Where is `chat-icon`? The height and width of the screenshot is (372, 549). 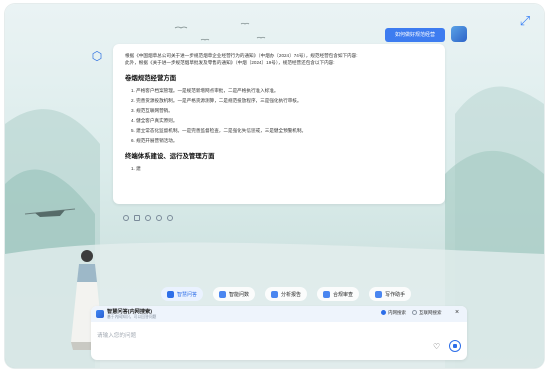 chat-icon is located at coordinates (170, 294).